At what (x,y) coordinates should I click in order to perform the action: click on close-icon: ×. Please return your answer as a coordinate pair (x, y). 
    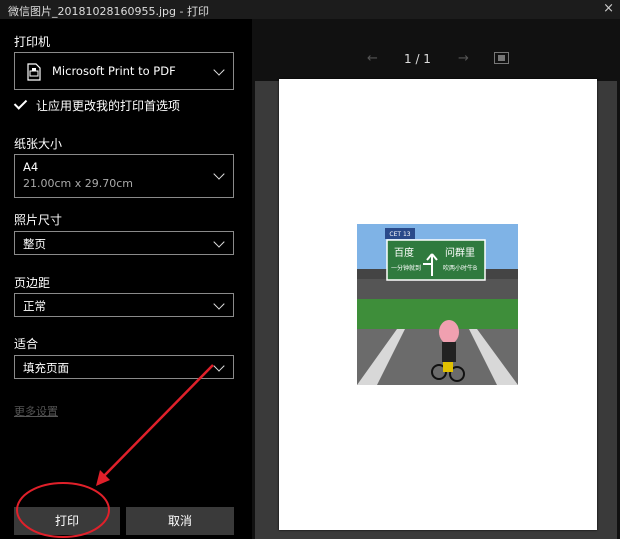
    Looking at the image, I should click on (608, 8).